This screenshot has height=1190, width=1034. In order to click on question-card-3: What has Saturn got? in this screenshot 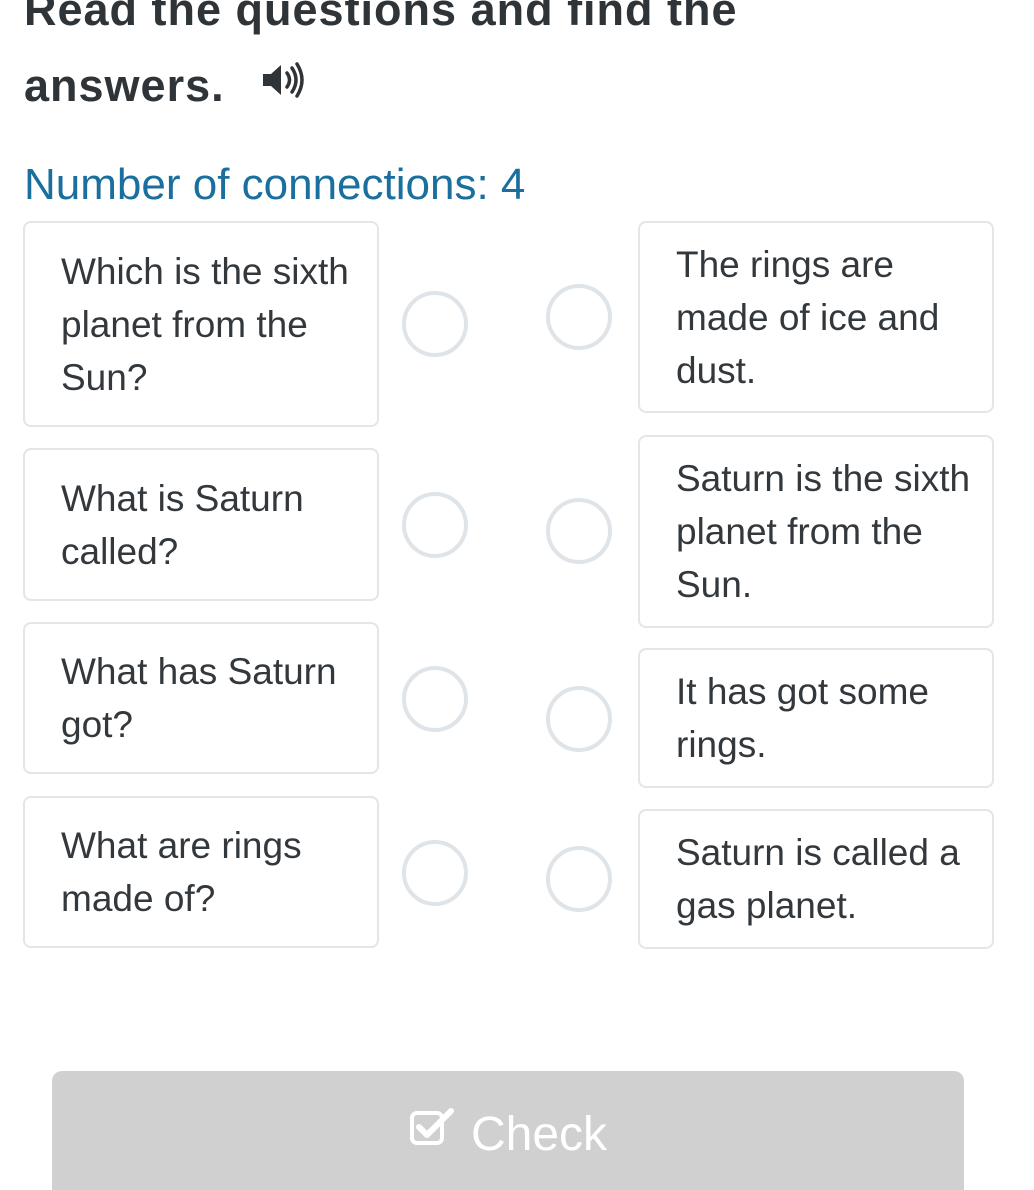, I will do `click(201, 698)`.